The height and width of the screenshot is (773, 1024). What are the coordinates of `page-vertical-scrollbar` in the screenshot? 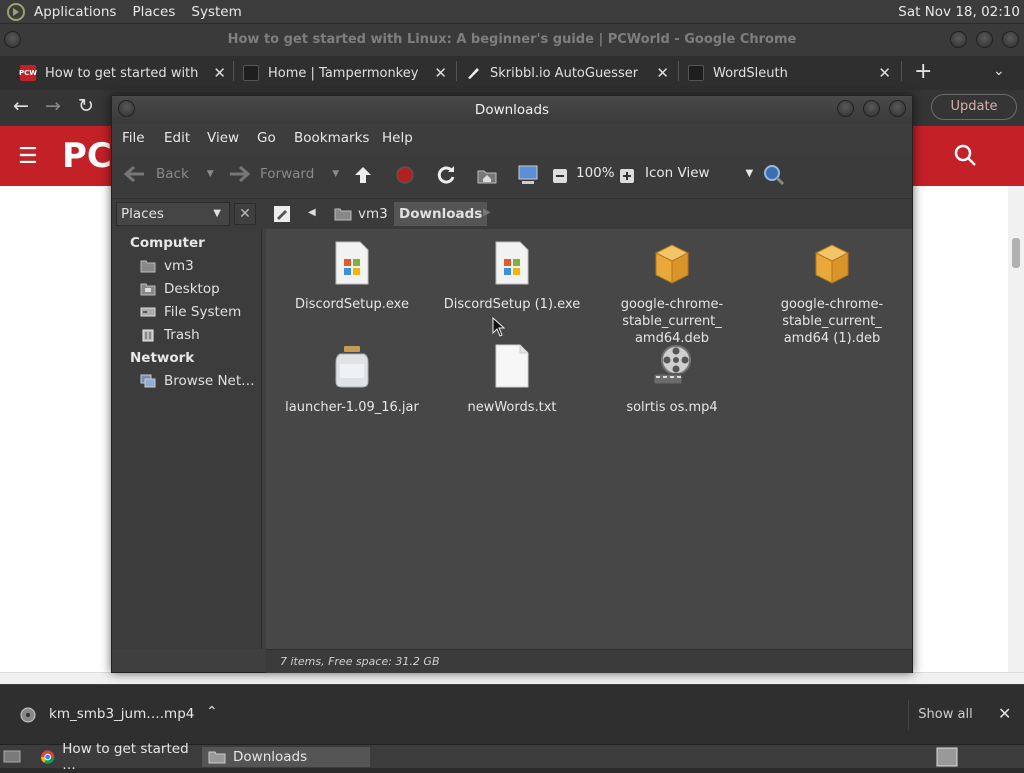 It's located at (1016, 429).